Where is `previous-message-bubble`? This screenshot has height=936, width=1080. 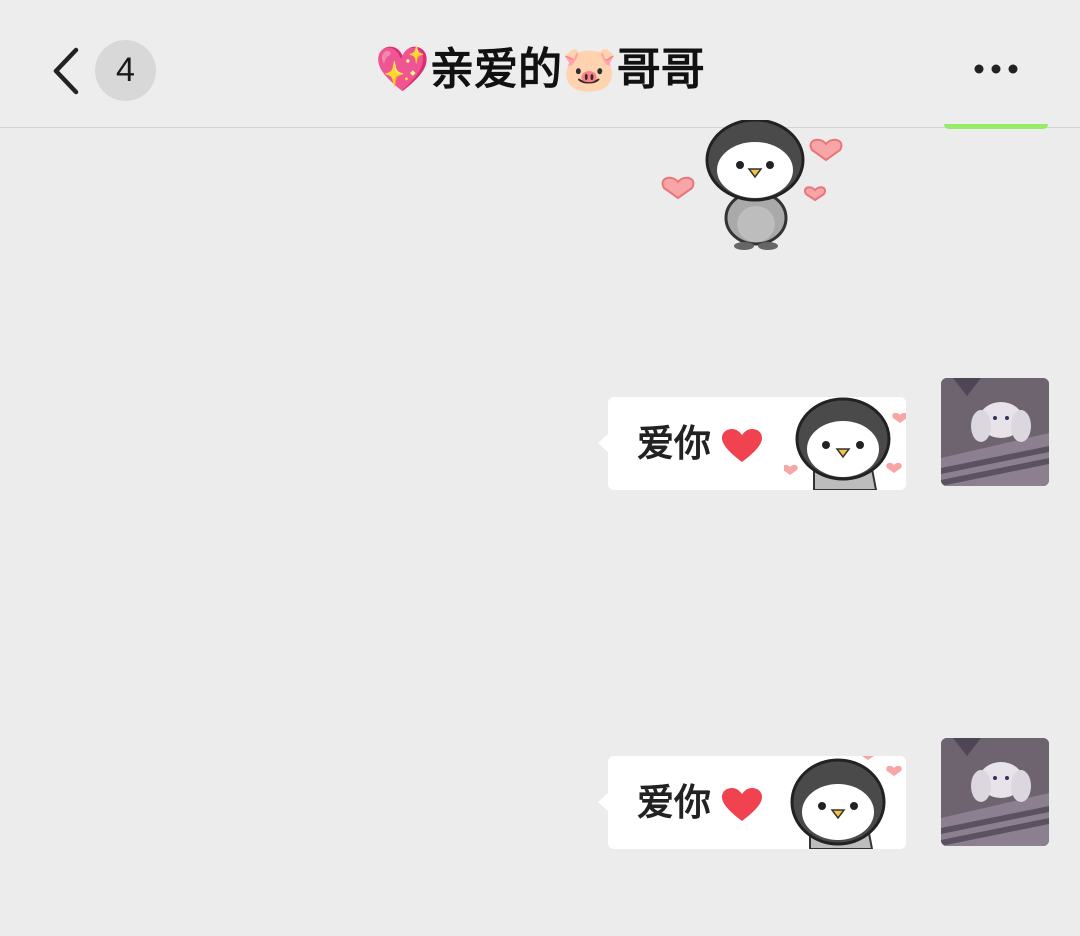
previous-message-bubble is located at coordinates (996, 126).